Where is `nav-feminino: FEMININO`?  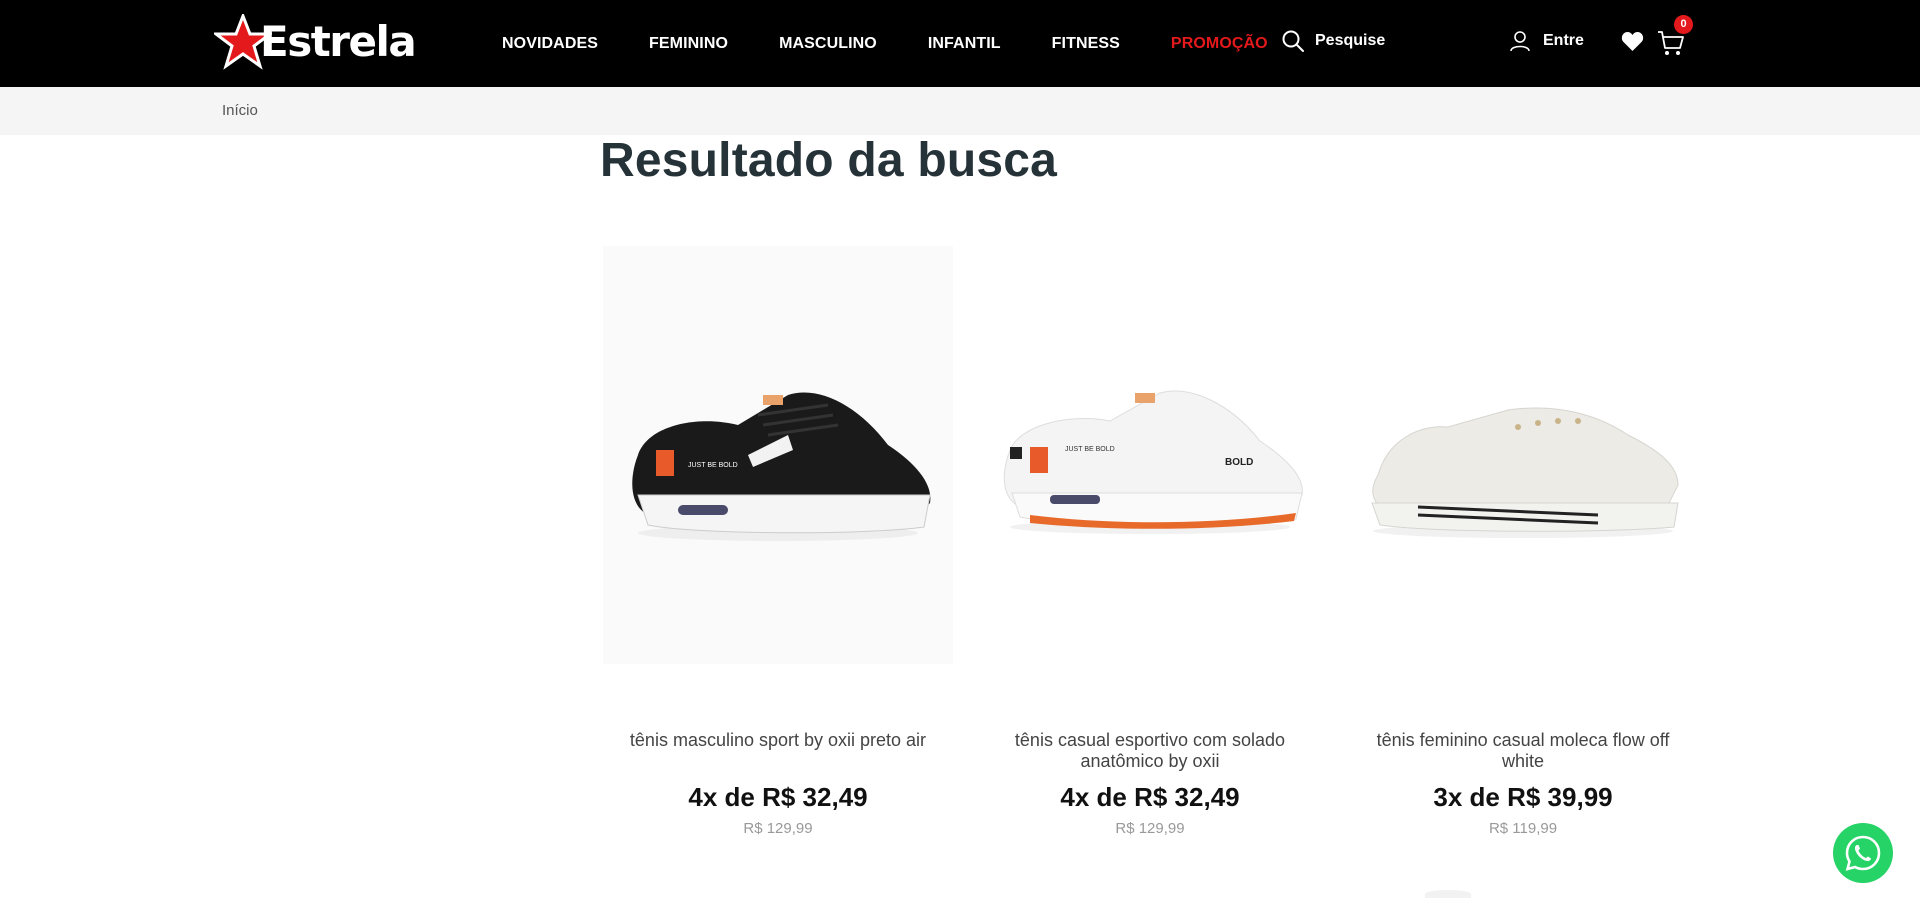 nav-feminino: FEMININO is located at coordinates (688, 44).